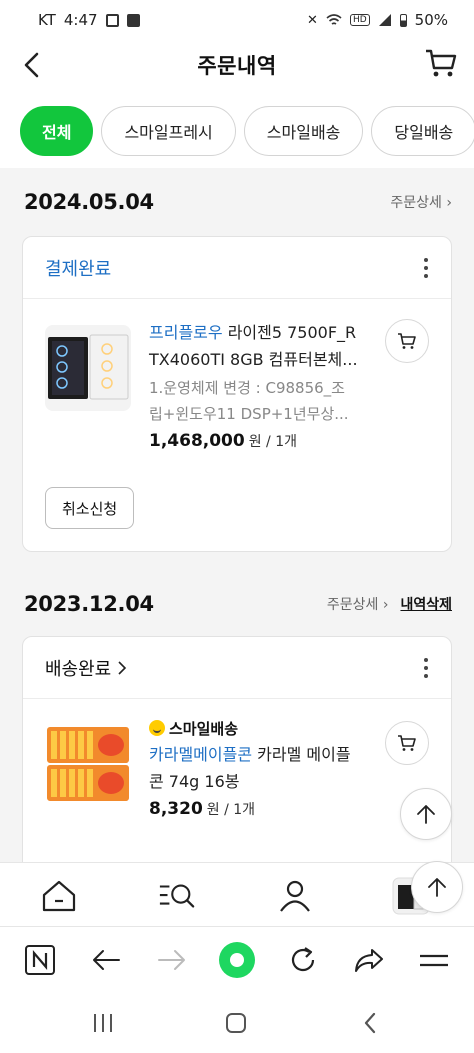  I want to click on order-date: 2023.12.04, so click(89, 604).